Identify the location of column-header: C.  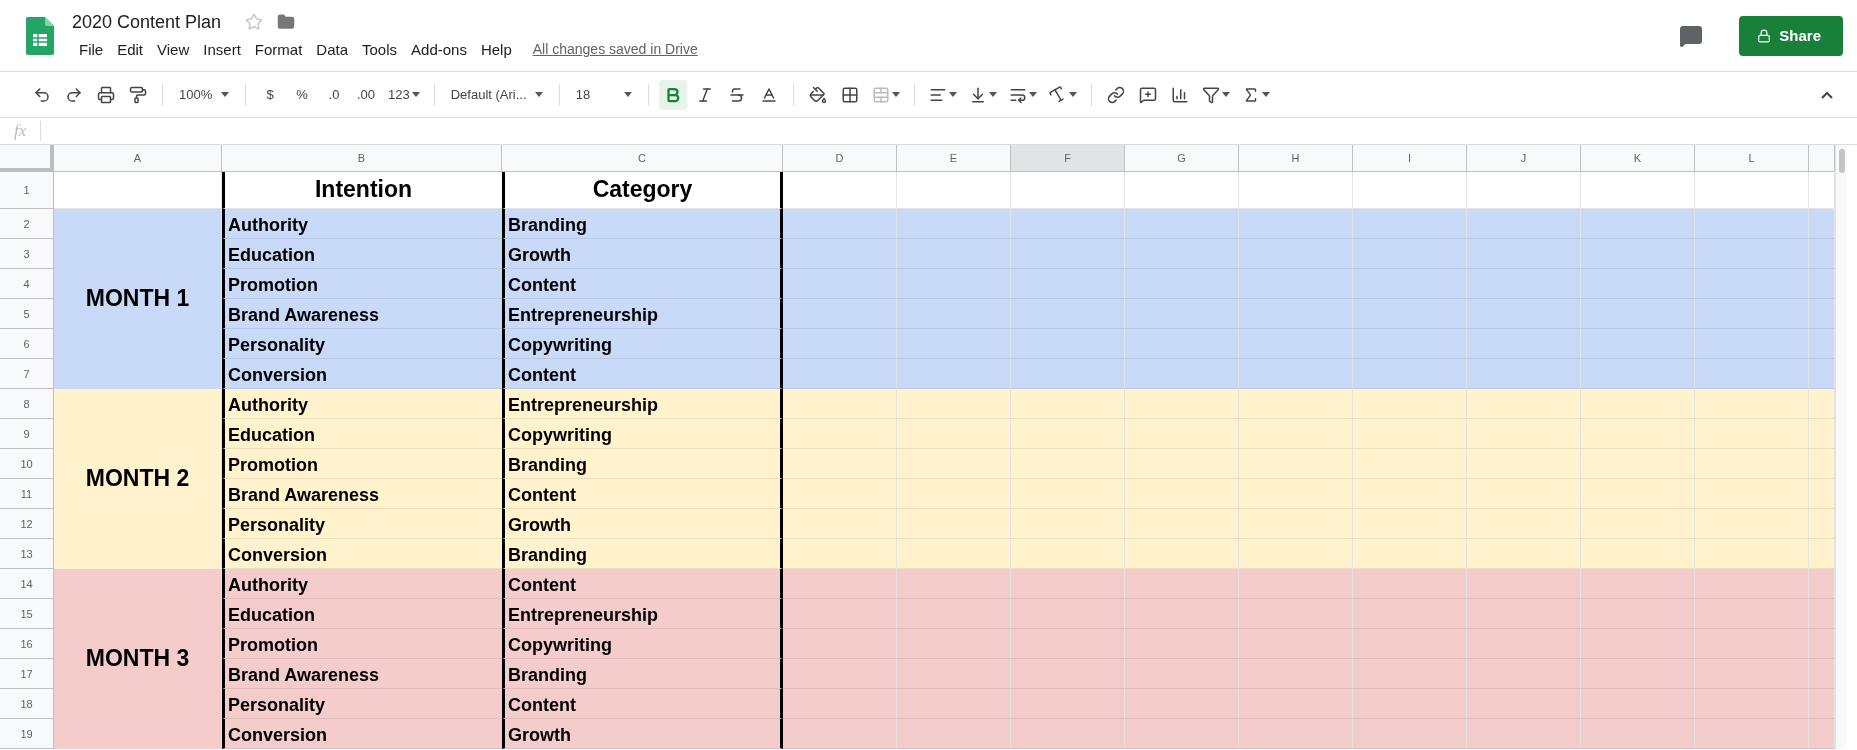
(642, 158).